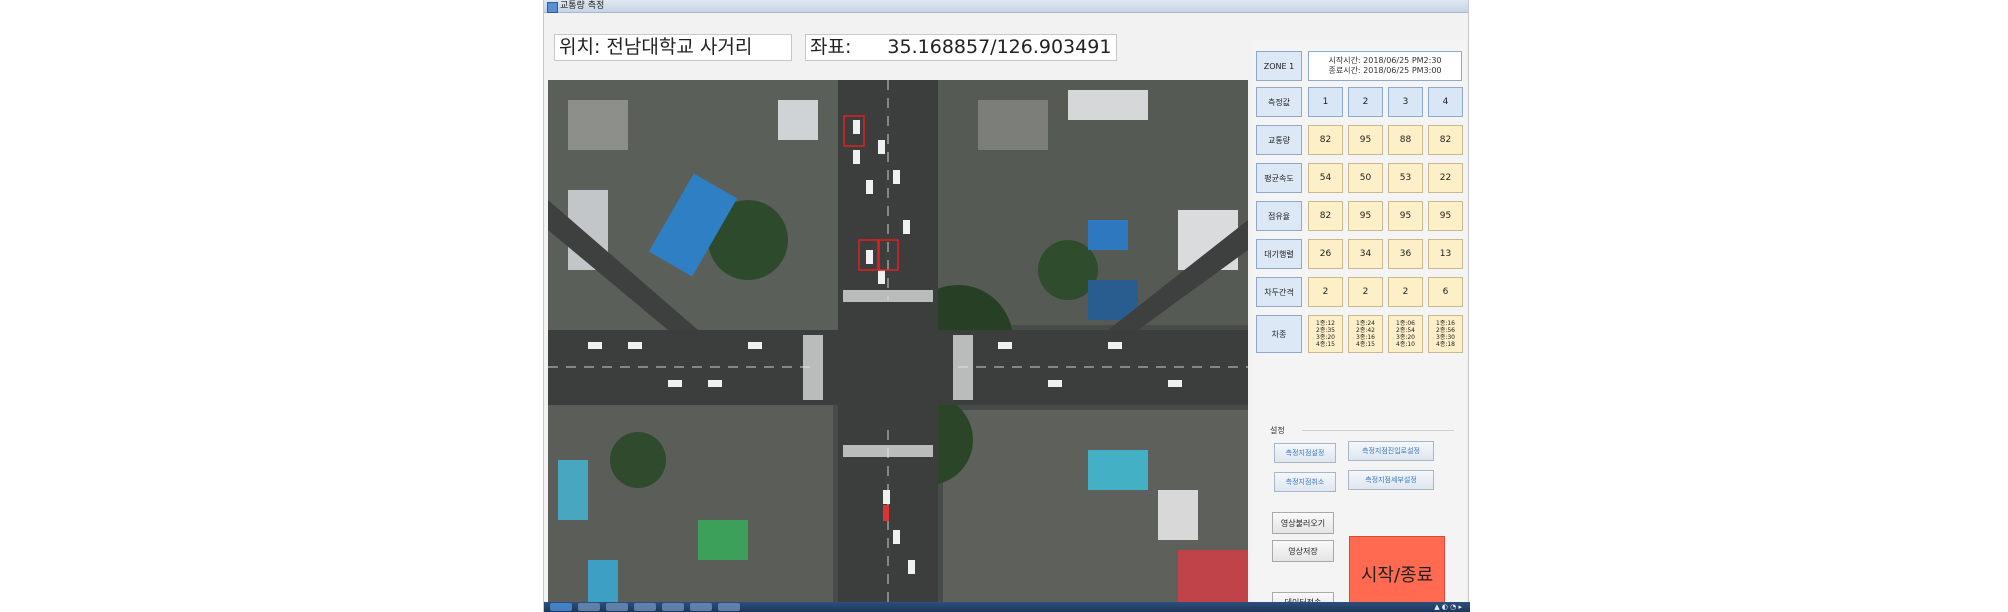 The height and width of the screenshot is (612, 2008). I want to click on zone-start-time: 시작시간: 2018/06/25 PM2:30, so click(1385, 60).